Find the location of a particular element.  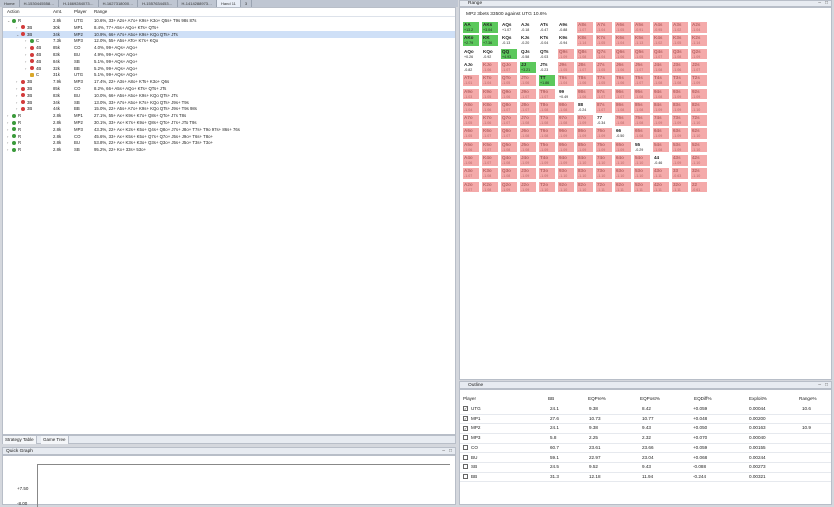

hand-cell: 85o -1.09 is located at coordinates (585, 147).